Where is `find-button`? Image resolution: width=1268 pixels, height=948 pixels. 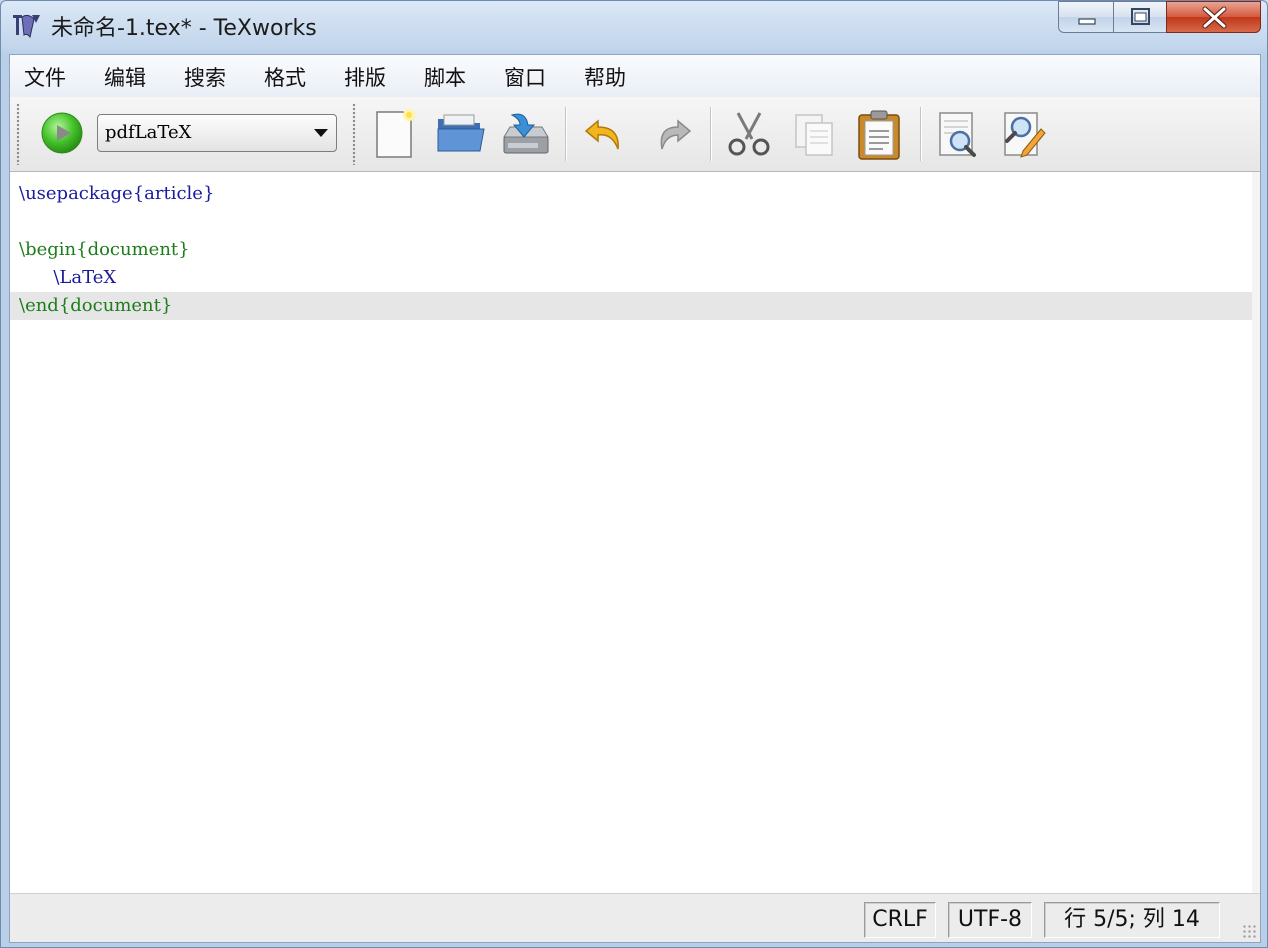
find-button is located at coordinates (959, 134).